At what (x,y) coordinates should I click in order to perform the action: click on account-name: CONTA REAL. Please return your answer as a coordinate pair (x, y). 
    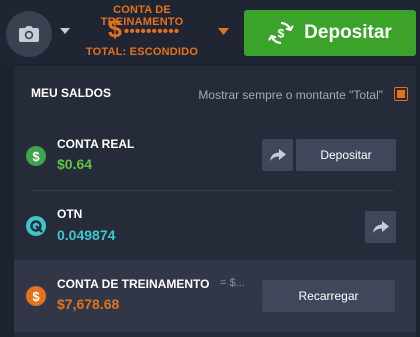
    Looking at the image, I should click on (96, 144).